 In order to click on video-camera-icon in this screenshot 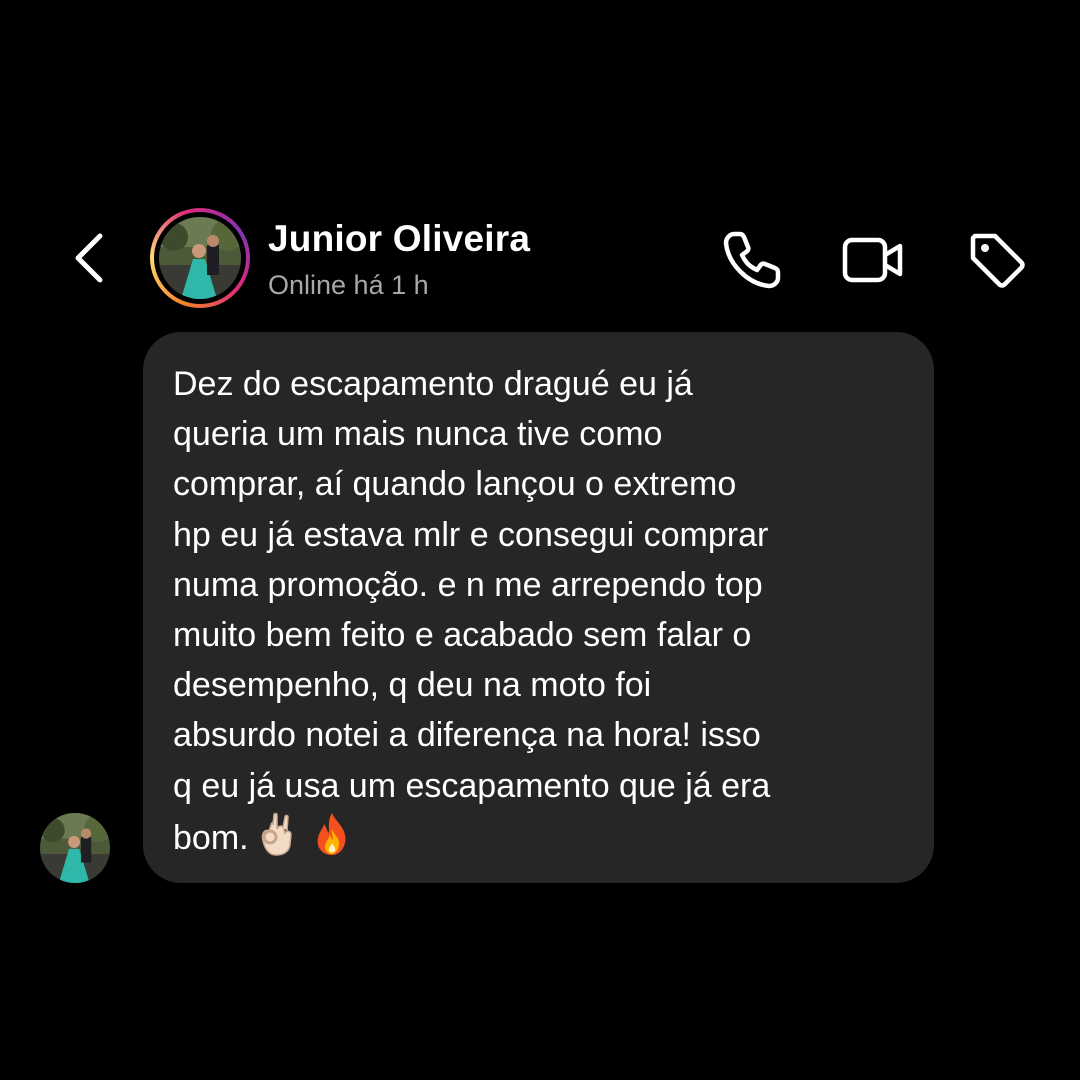, I will do `click(872, 260)`.